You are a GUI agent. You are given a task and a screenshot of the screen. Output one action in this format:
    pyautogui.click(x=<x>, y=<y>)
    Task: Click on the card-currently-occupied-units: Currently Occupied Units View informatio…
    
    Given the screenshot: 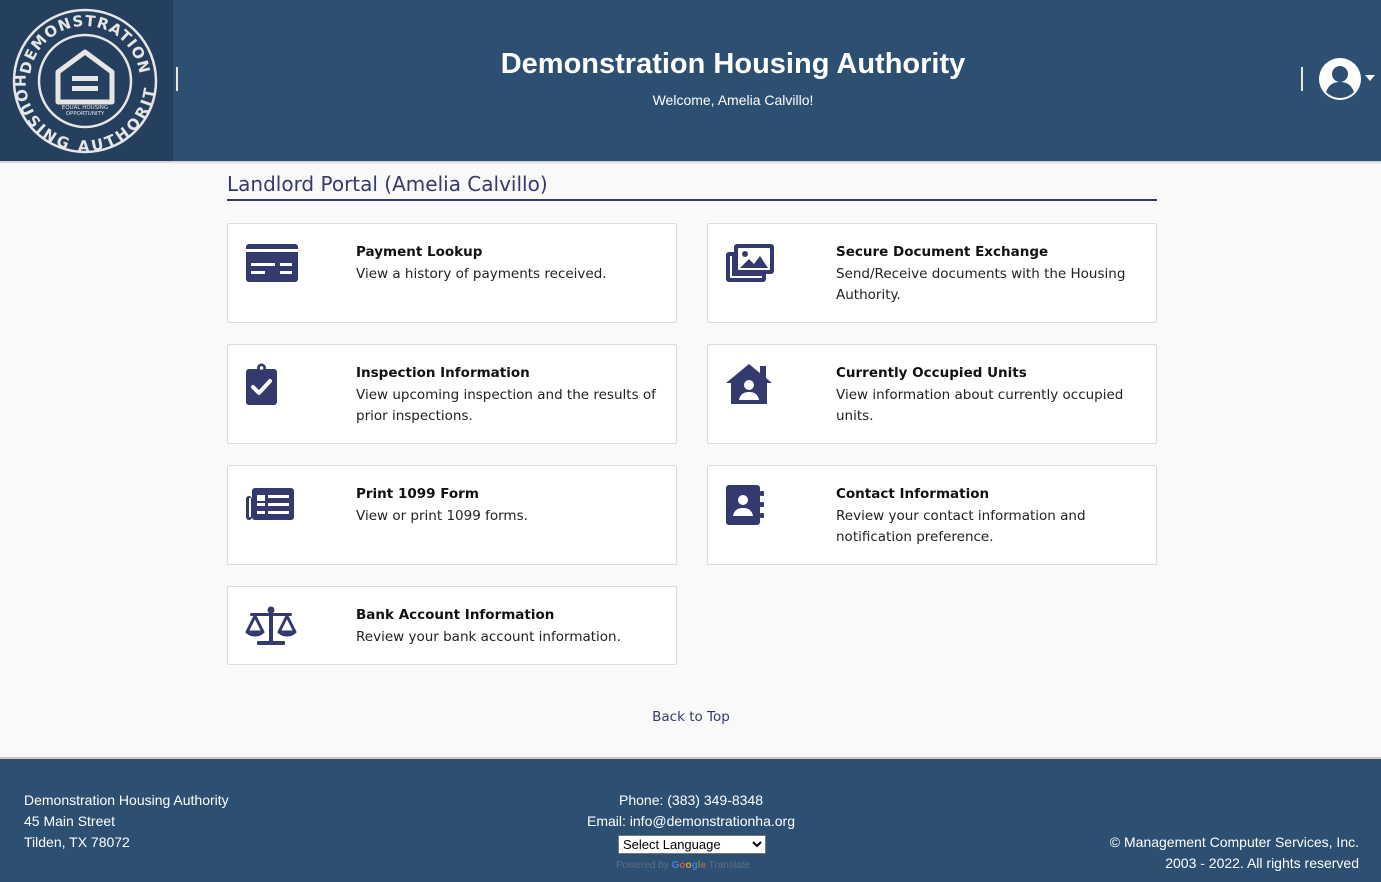 What is the action you would take?
    pyautogui.click(x=932, y=394)
    